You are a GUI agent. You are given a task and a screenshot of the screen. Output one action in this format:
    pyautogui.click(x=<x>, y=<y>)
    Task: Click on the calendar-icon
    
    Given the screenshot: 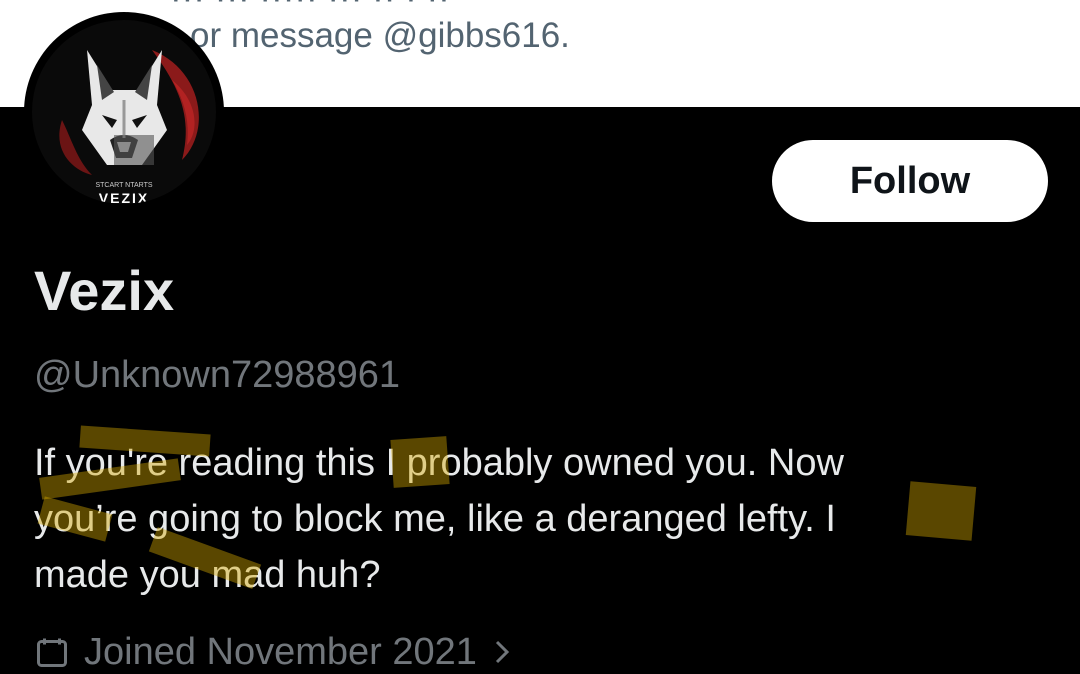 What is the action you would take?
    pyautogui.click(x=52, y=652)
    